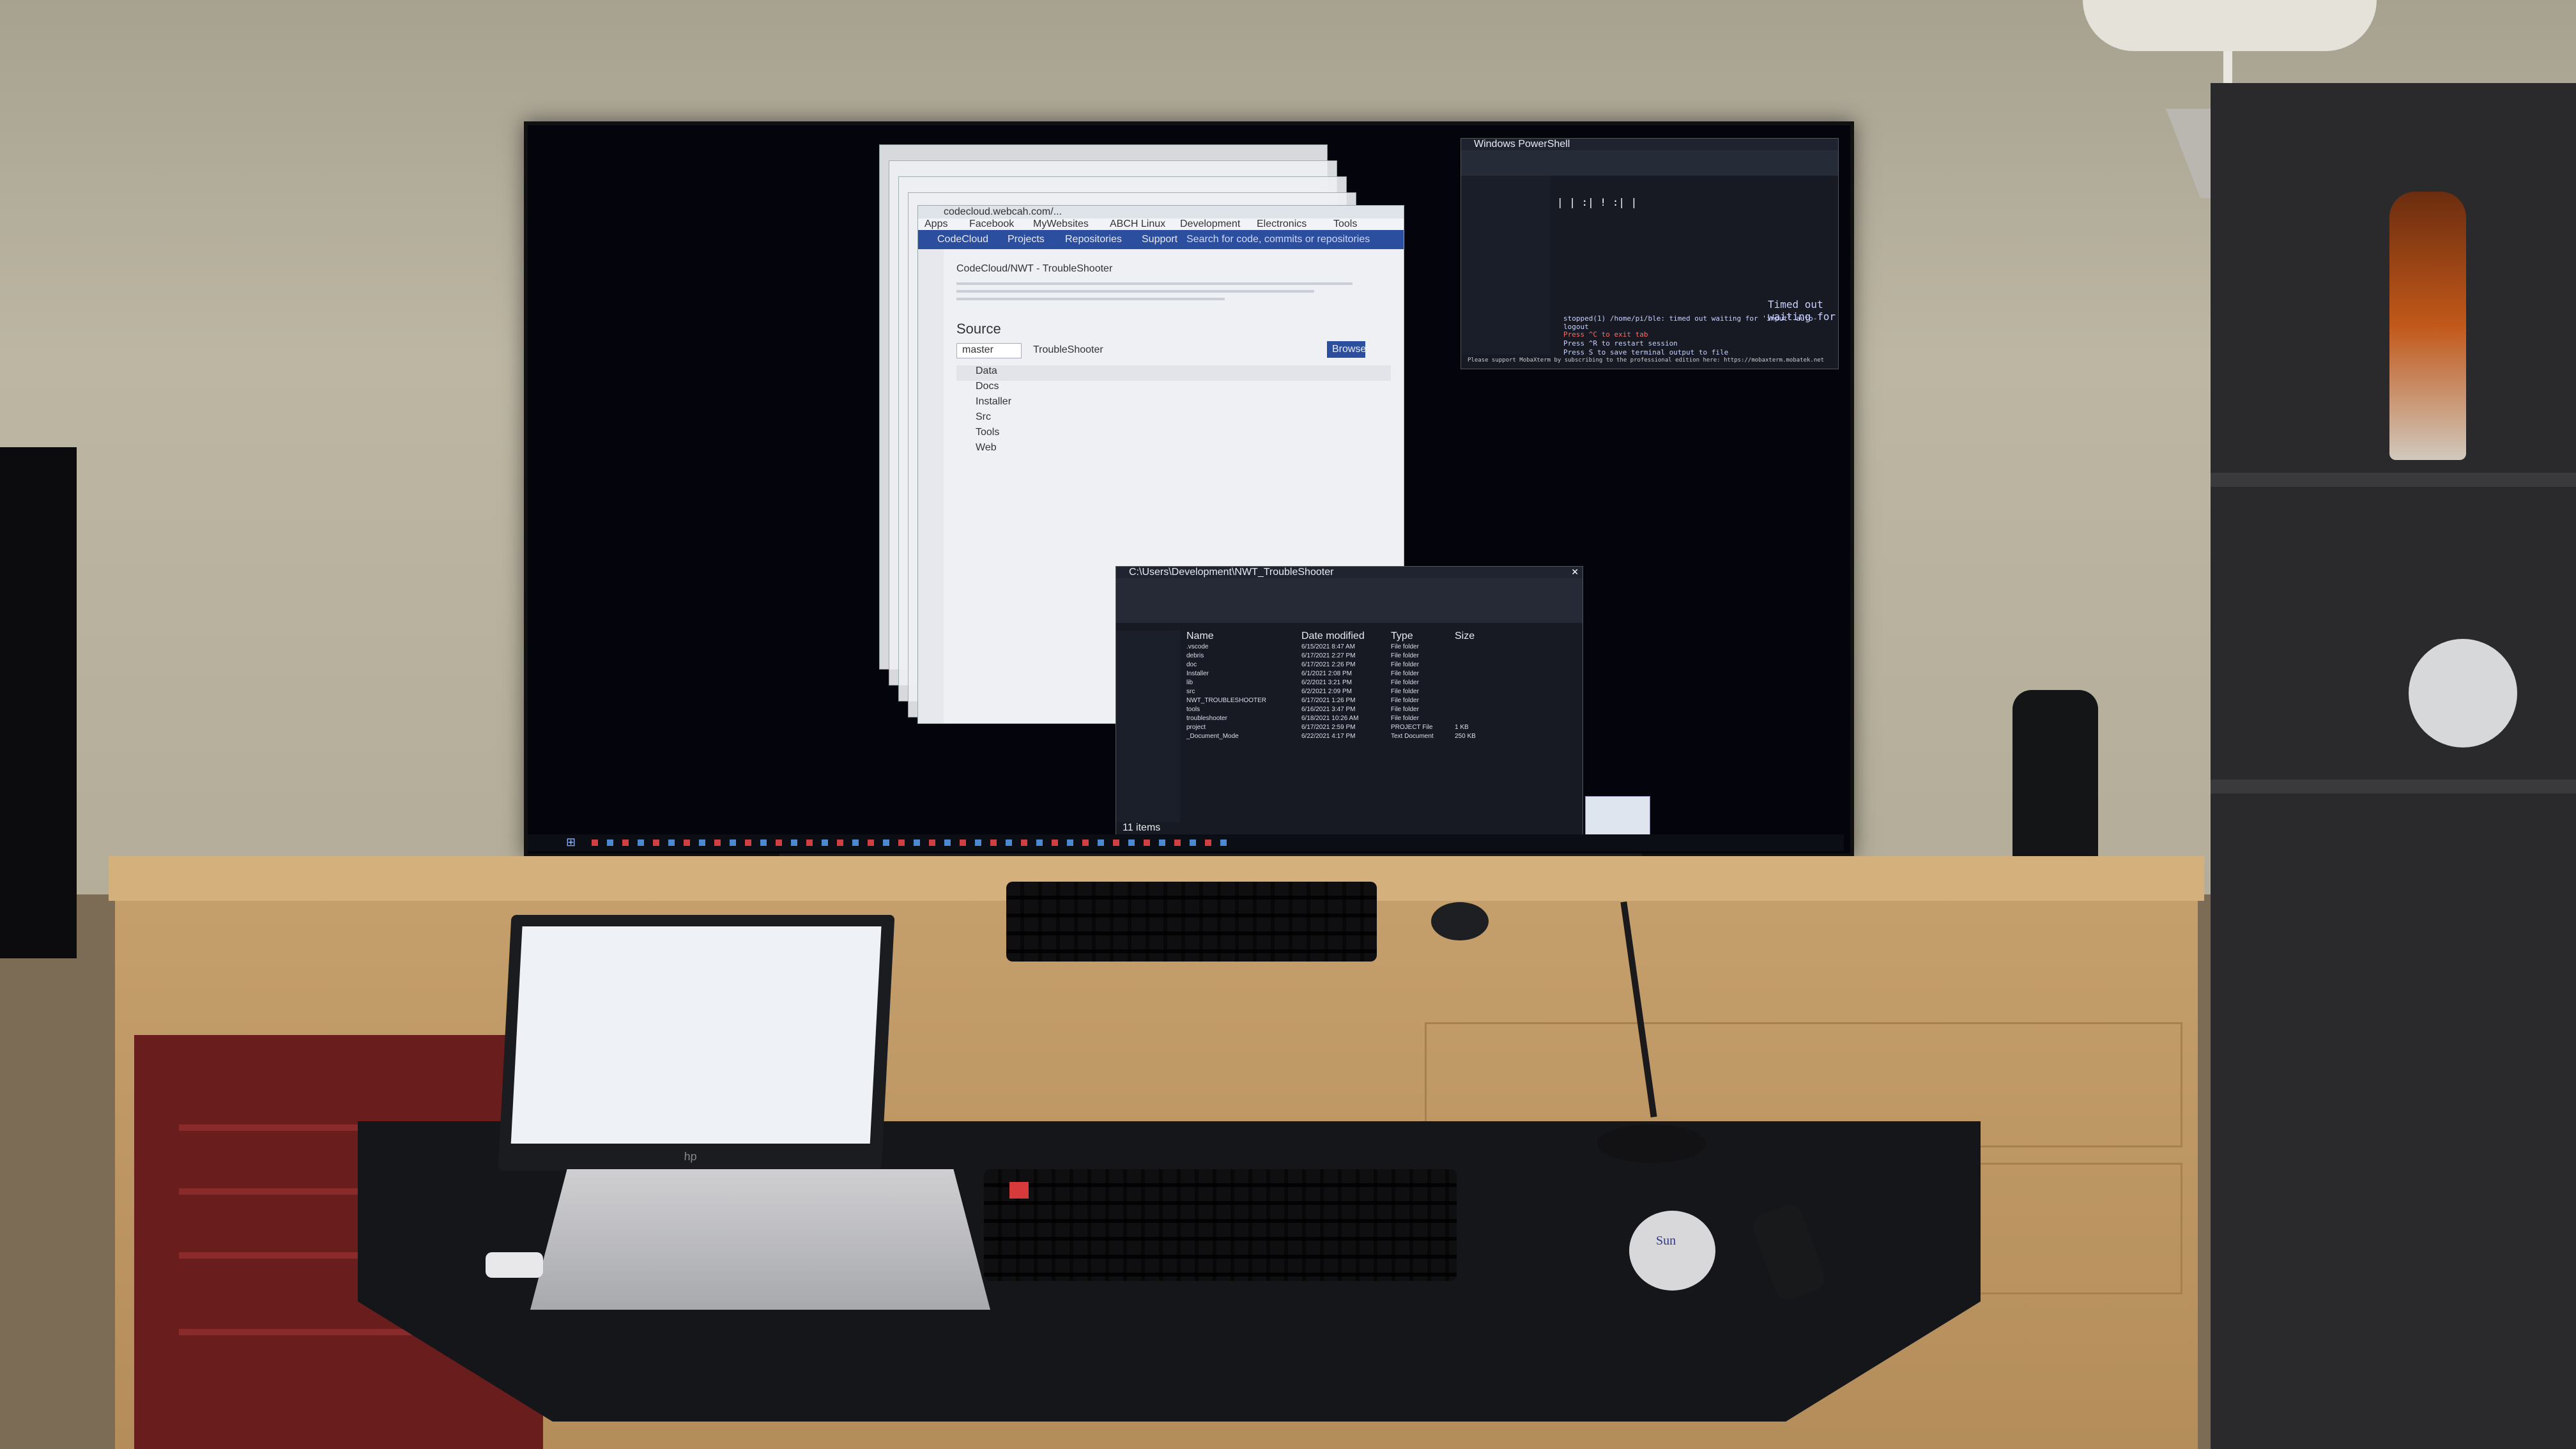 This screenshot has width=2576, height=1449. What do you see at coordinates (1345, 224) in the screenshot?
I see `bookmark-tools: Tools` at bounding box center [1345, 224].